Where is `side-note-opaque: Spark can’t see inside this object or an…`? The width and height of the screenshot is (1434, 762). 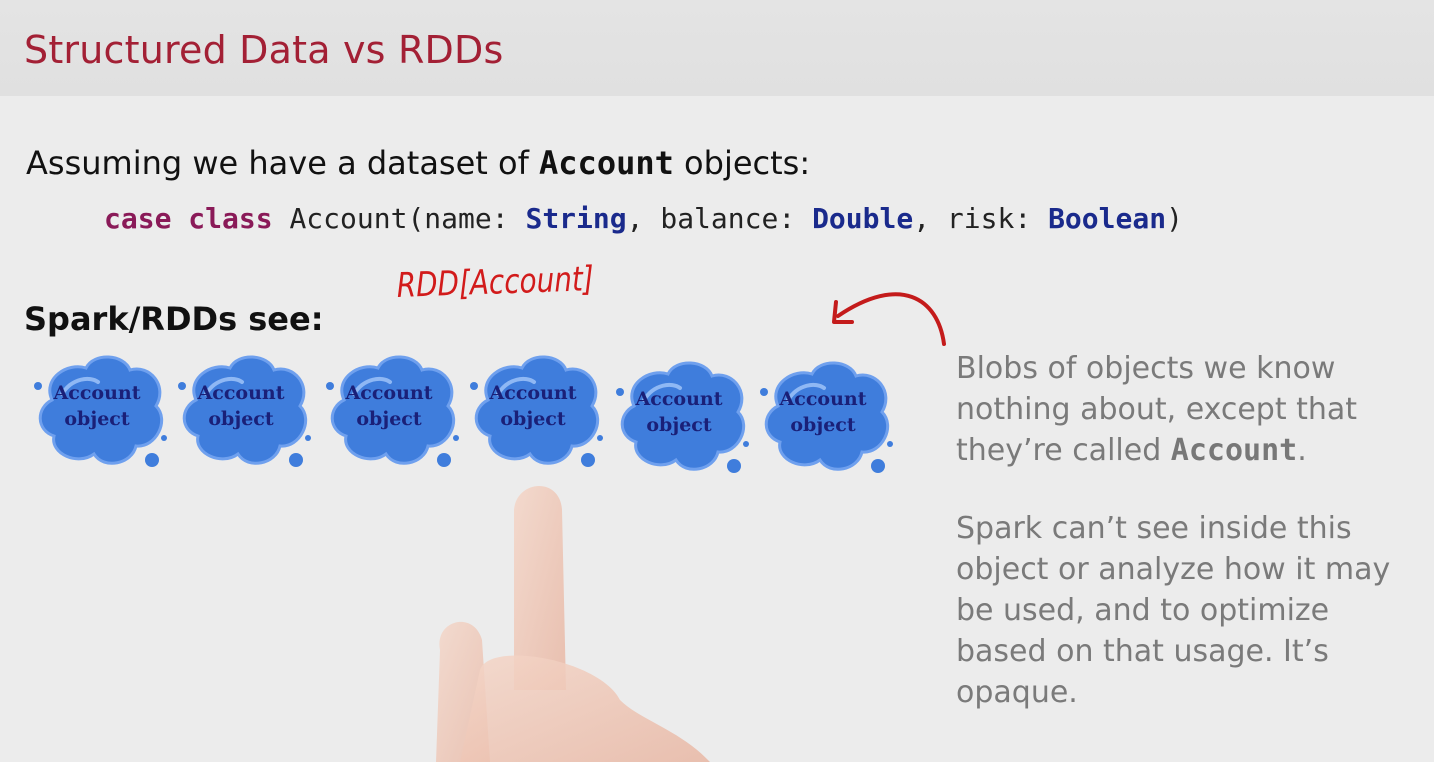
side-note-opaque: Spark can’t see inside this object or an… is located at coordinates (1173, 610).